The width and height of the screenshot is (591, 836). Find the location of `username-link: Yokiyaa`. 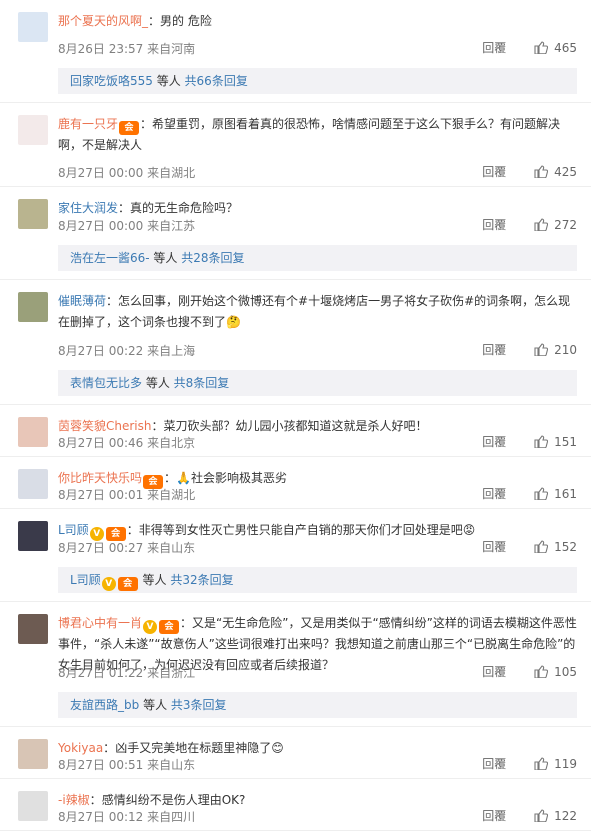

username-link: Yokiyaa is located at coordinates (80, 748).